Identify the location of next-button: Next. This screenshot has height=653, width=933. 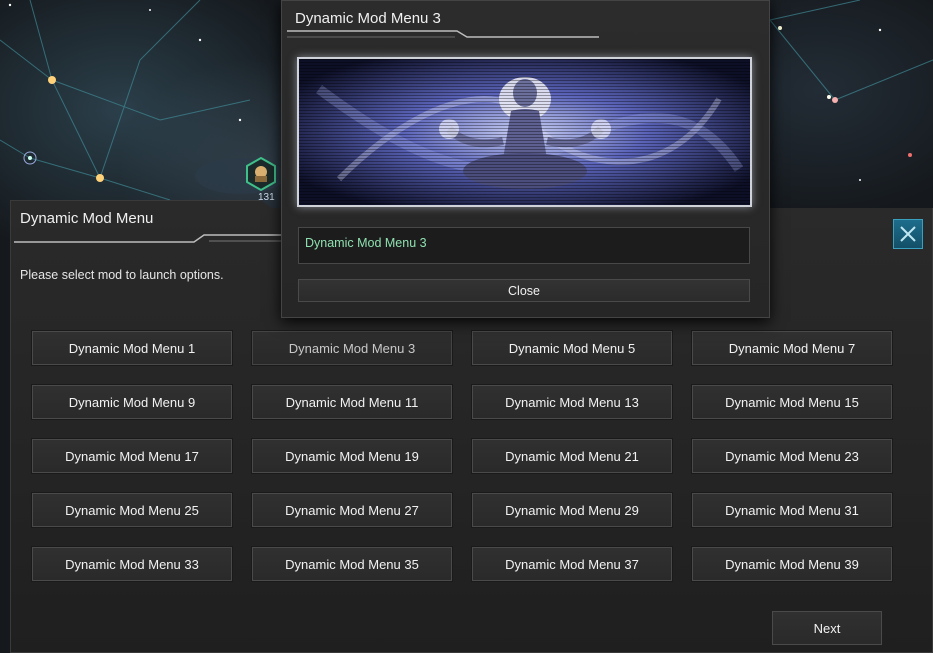
(827, 628).